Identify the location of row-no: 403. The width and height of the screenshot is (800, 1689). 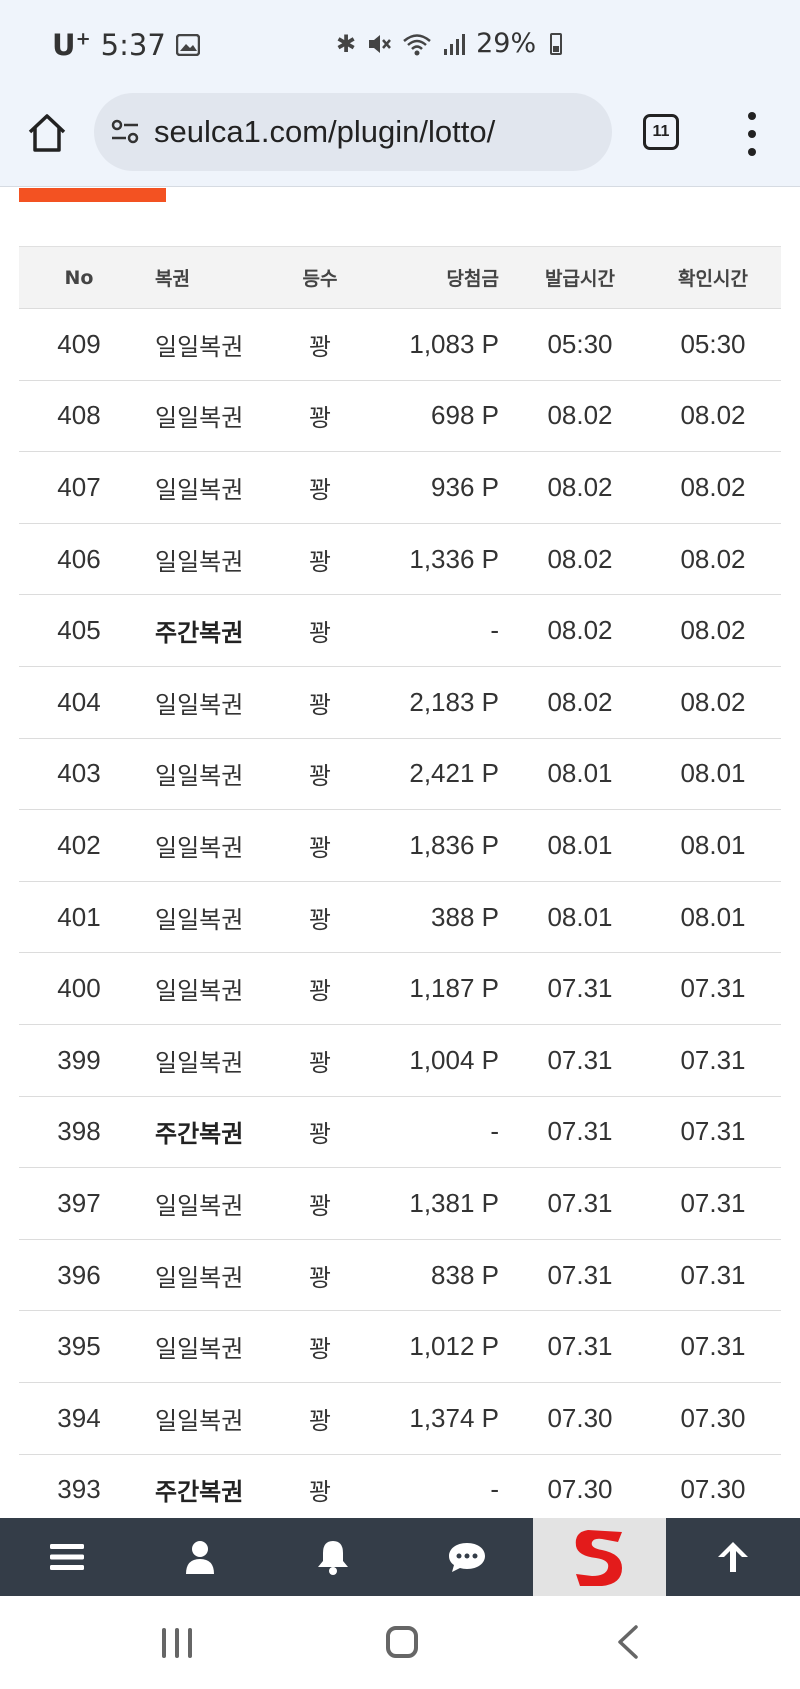
(79, 773).